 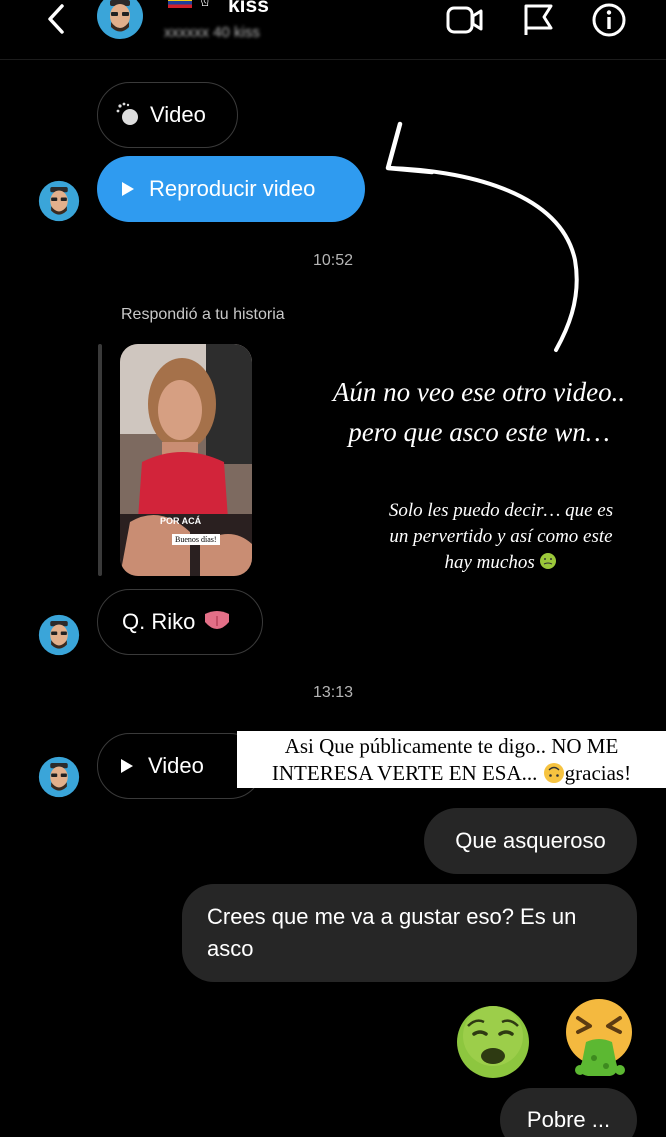 I want to click on message-bubble-received: Q. Riko, so click(x=180, y=622).